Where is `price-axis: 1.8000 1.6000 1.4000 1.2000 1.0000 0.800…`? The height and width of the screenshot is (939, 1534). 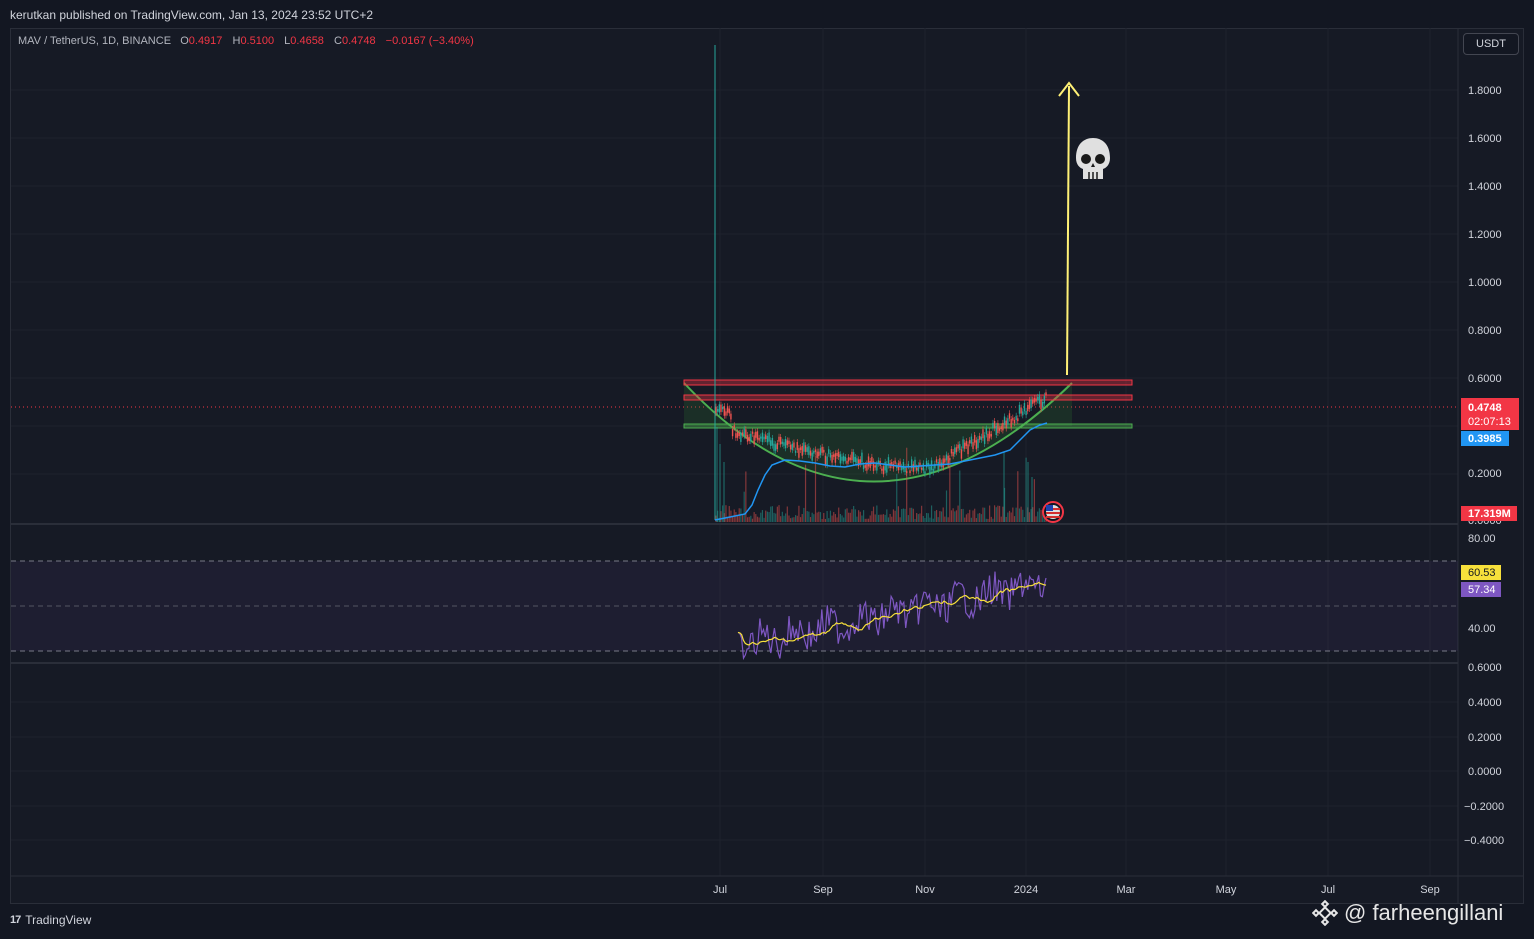
price-axis: 1.8000 1.6000 1.4000 1.2000 1.0000 0.800… is located at coordinates (1485, 306).